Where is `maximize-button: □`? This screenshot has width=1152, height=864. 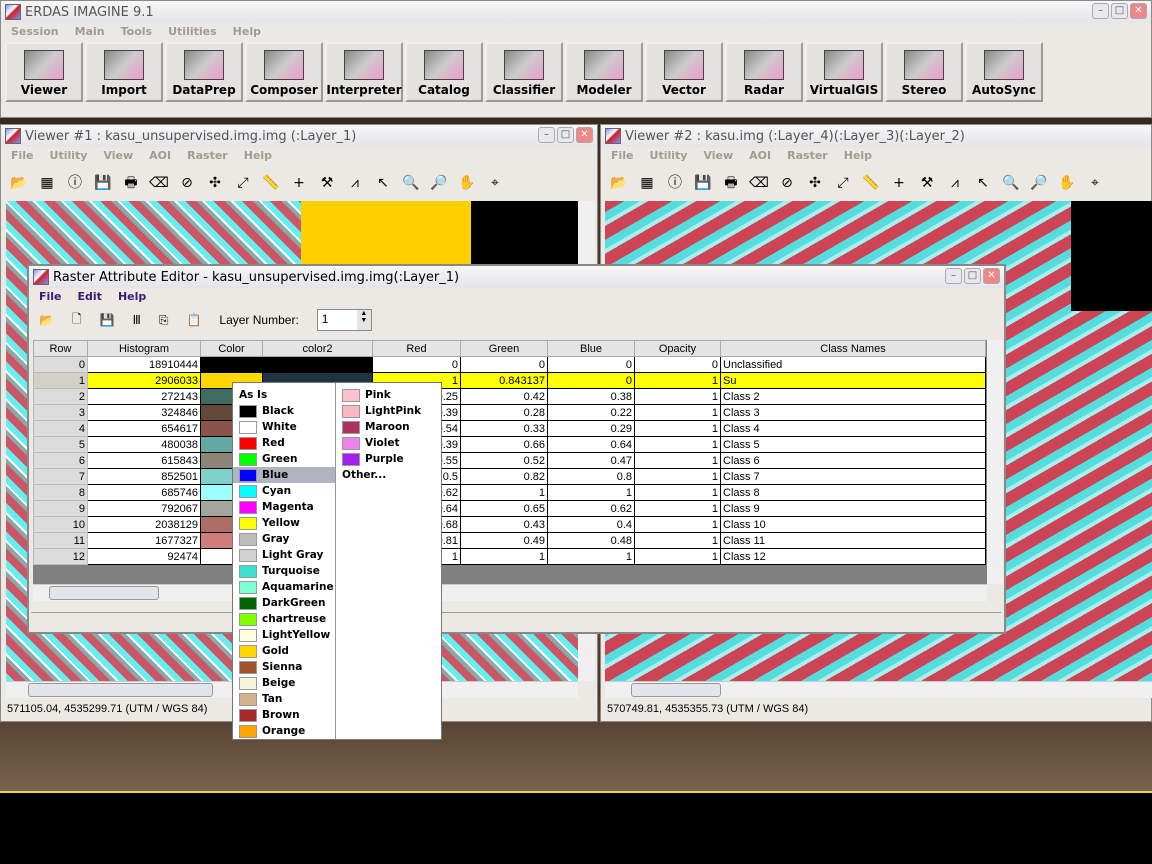 maximize-button: □ is located at coordinates (972, 276).